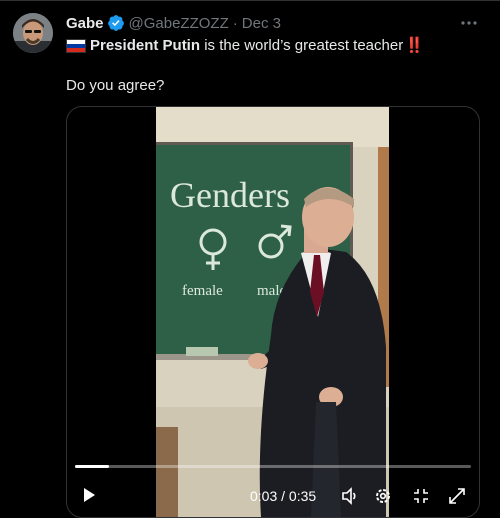 The width and height of the screenshot is (500, 518). I want to click on russia-flag-icon, so click(76, 46).